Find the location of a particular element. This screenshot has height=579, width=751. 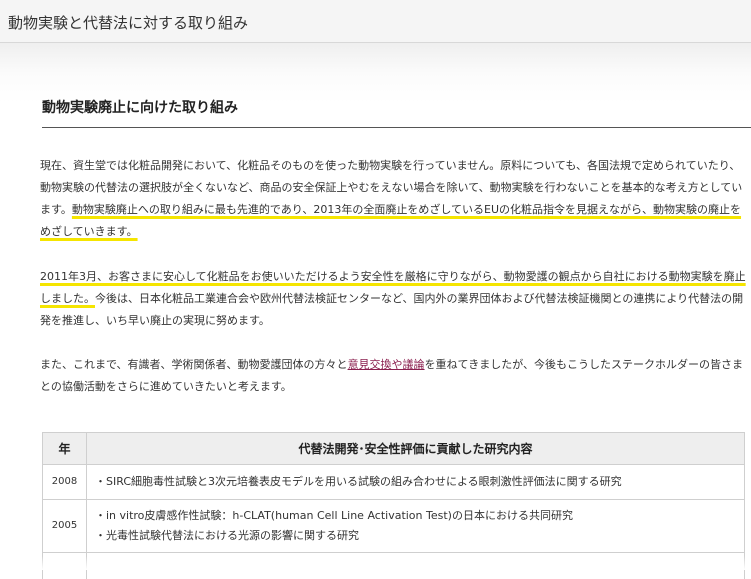

year-cell: 2008 is located at coordinates (65, 482).